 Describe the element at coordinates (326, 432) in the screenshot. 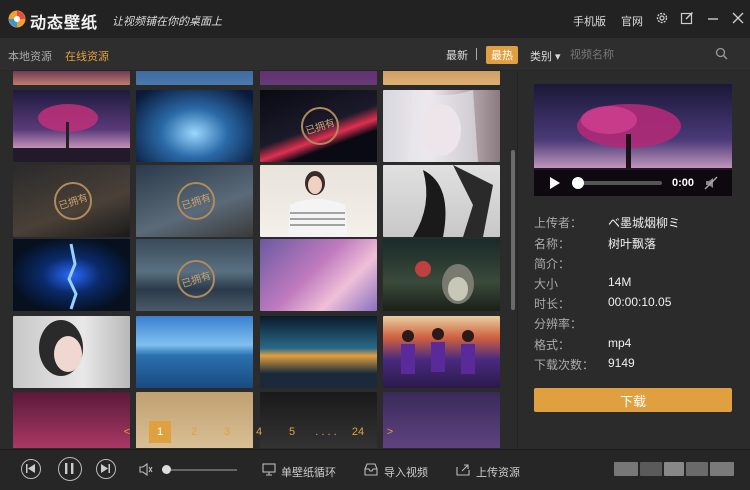

I see `pagination-ellipsis: . . . .` at that location.